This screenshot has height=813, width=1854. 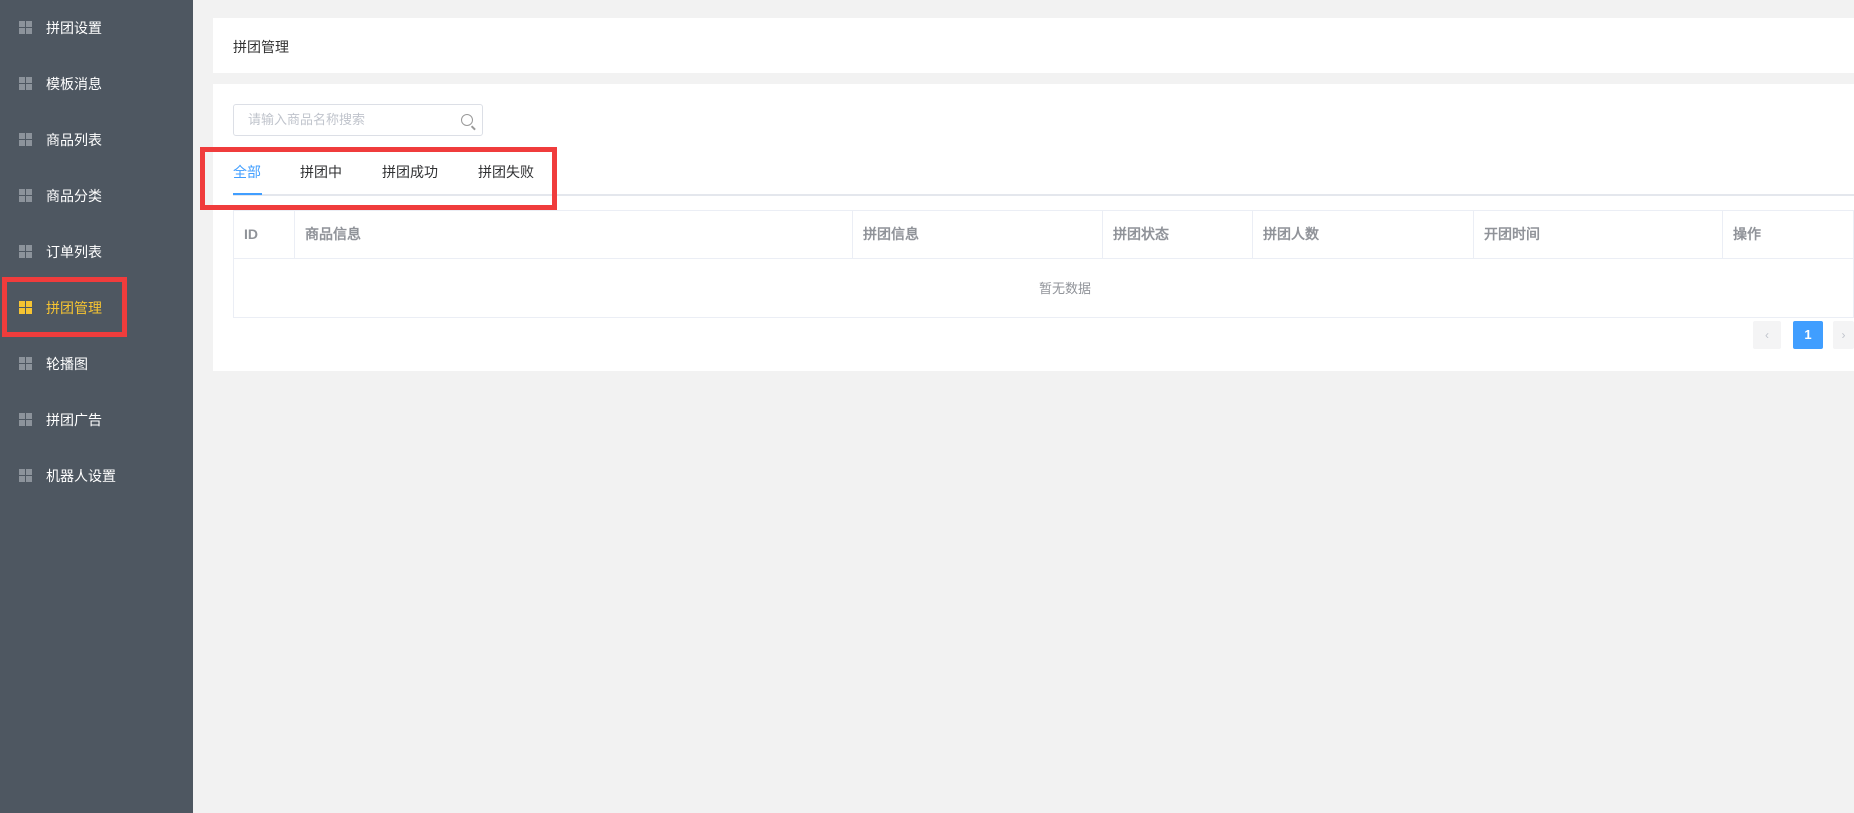 I want to click on page-header: 拼团管理, so click(x=1033, y=45).